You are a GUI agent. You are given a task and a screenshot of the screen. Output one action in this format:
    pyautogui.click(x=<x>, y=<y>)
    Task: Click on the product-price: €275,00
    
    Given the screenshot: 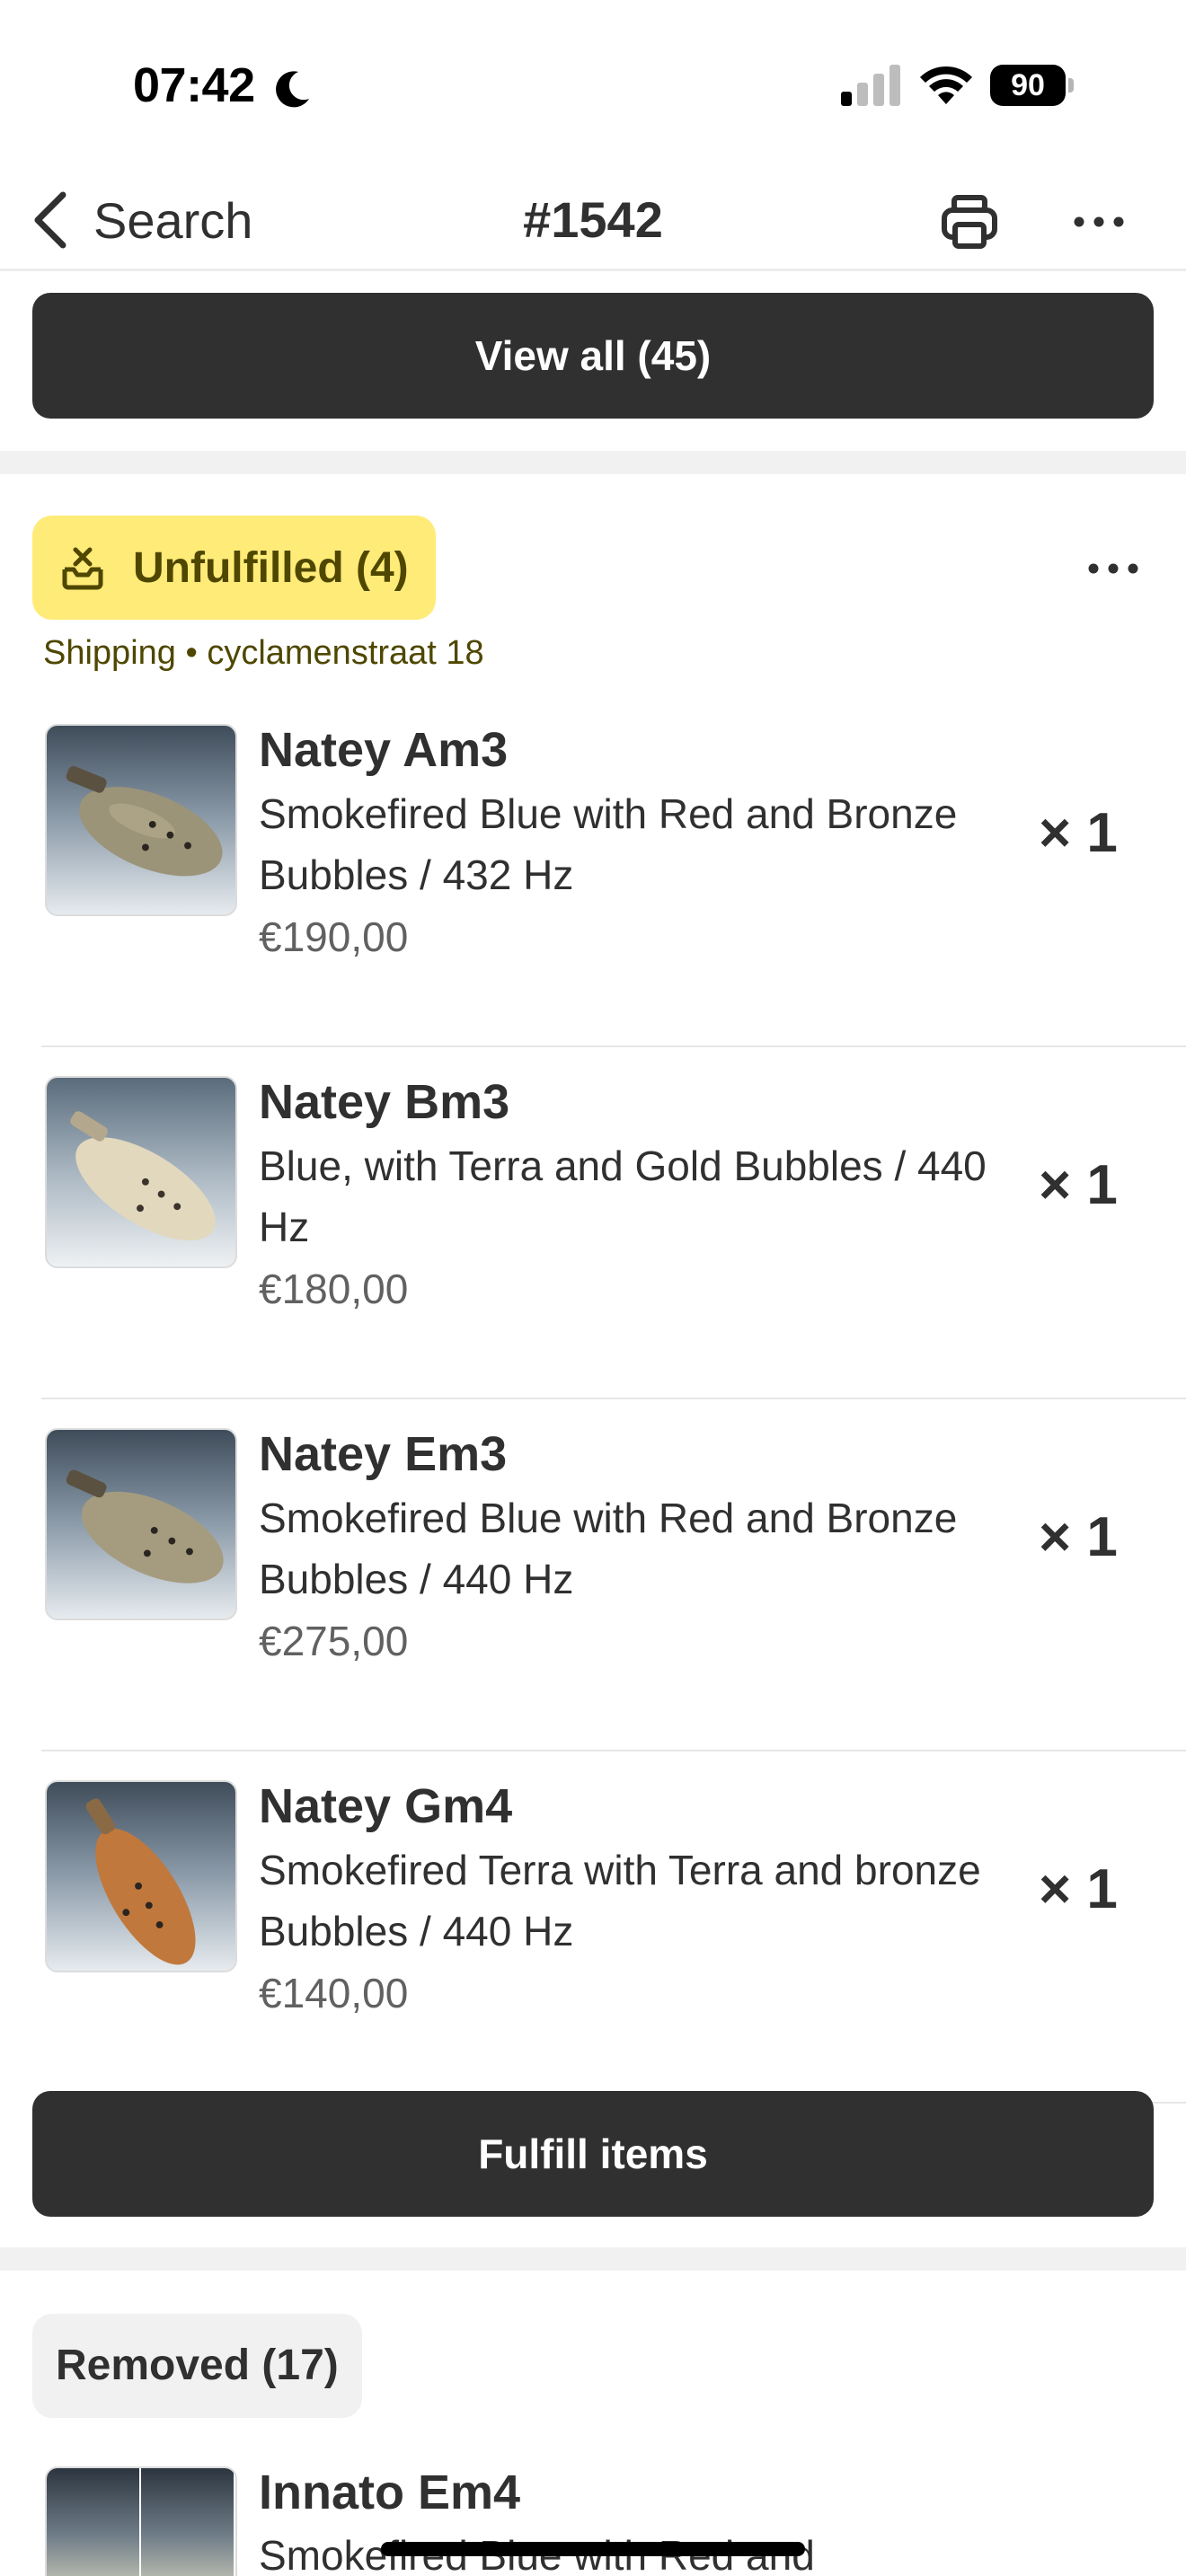 What is the action you would take?
    pyautogui.click(x=334, y=1641)
    